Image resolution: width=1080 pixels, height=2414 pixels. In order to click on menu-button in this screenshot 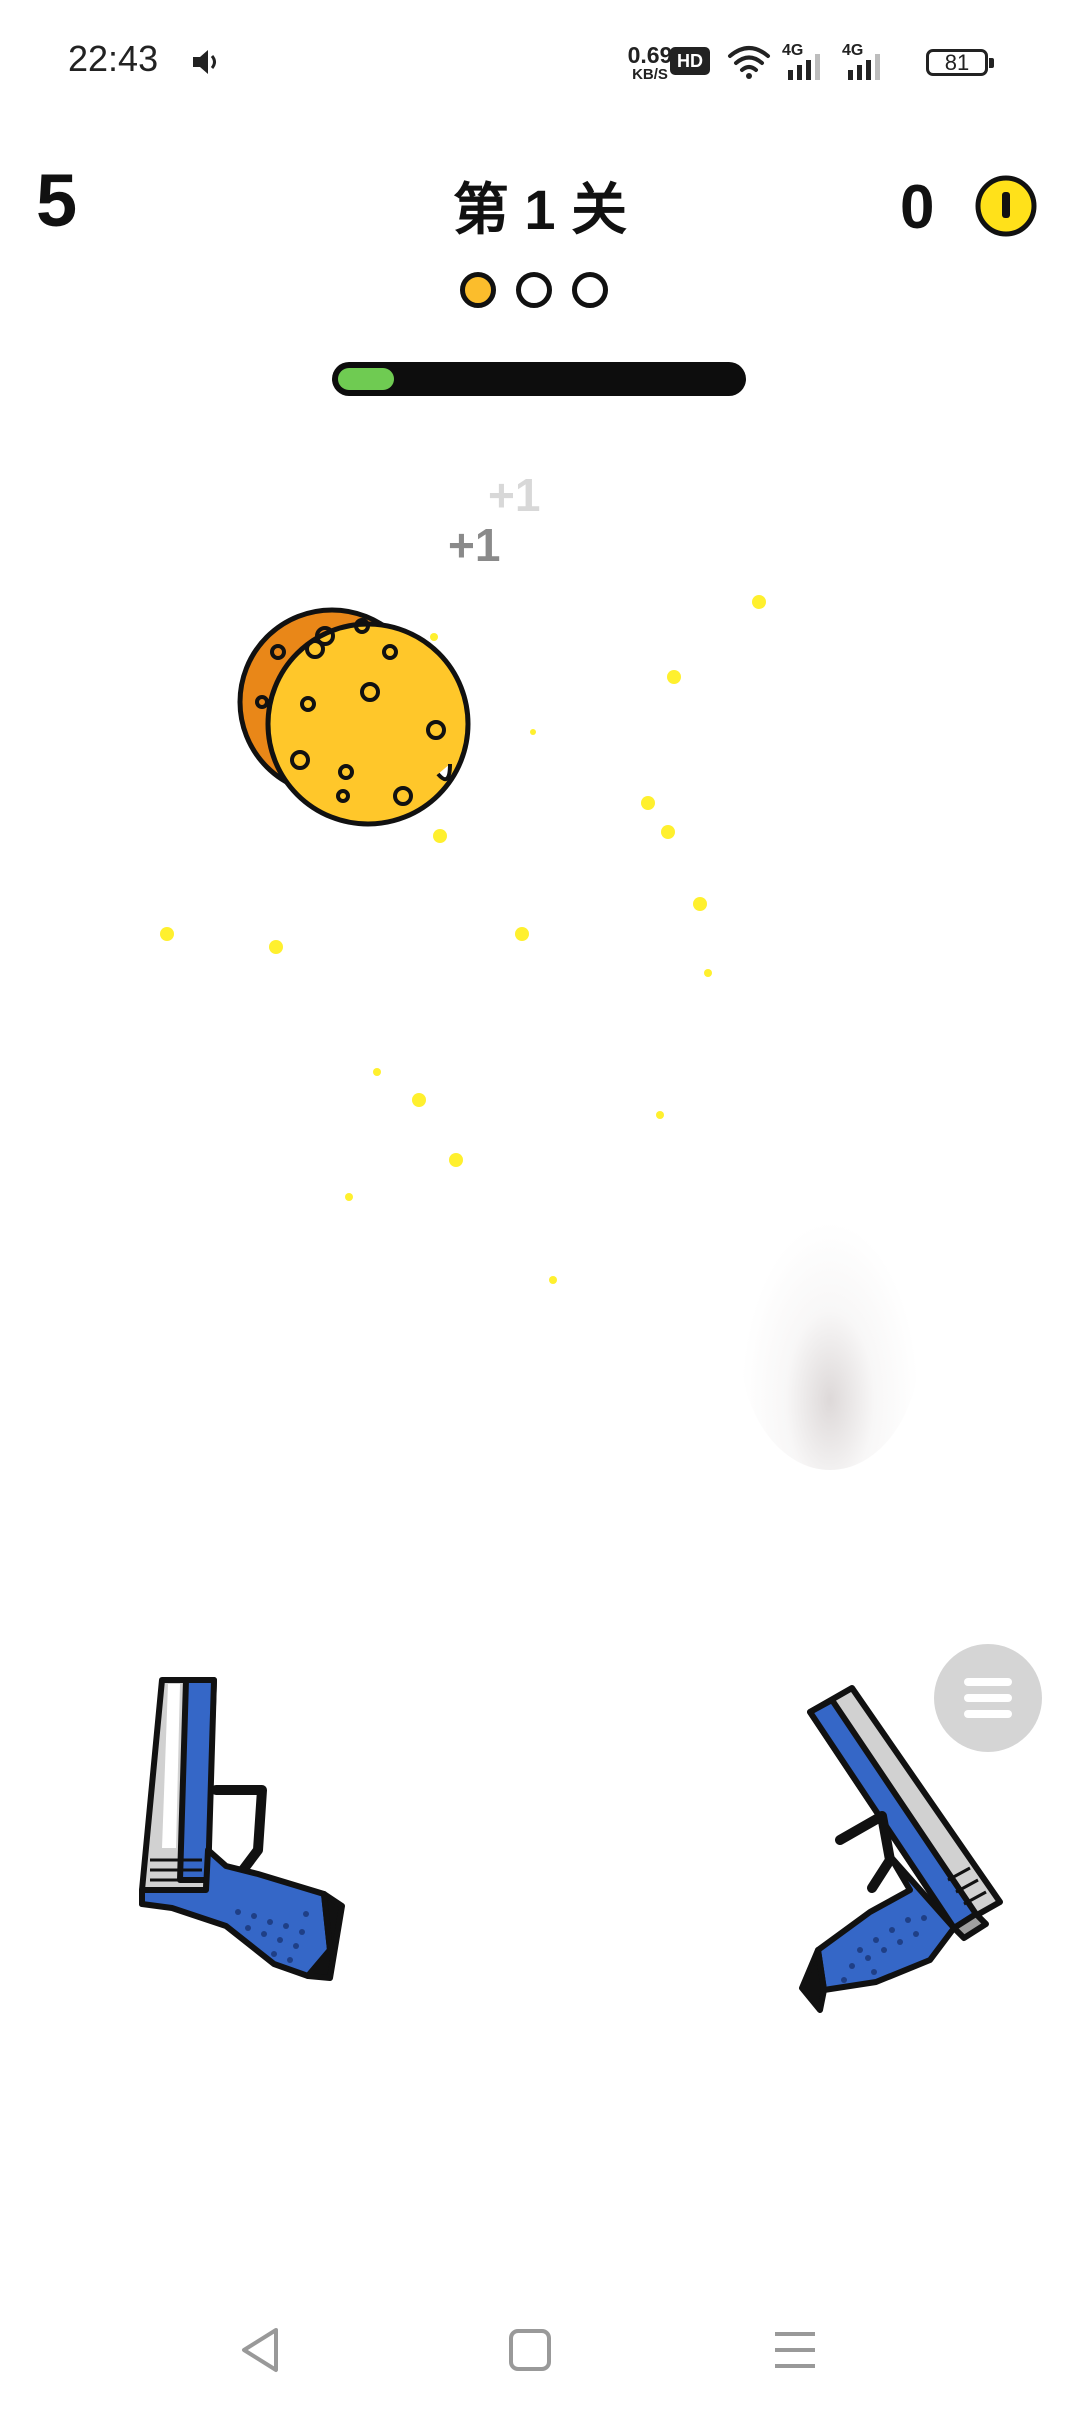, I will do `click(988, 1698)`.